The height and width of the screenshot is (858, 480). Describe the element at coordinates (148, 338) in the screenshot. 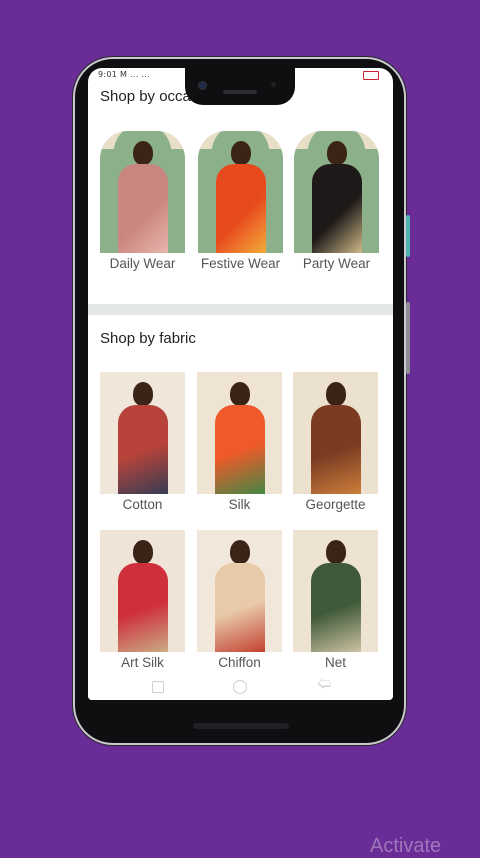

I see `fabric-section-title: Shop by fabric` at that location.